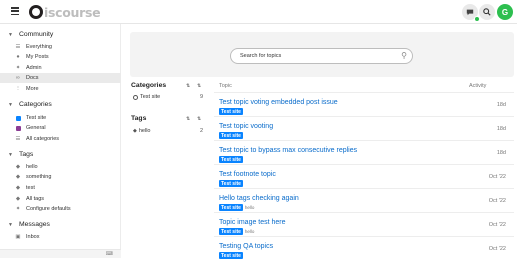  I want to click on link-icon: ∞, so click(18, 78).